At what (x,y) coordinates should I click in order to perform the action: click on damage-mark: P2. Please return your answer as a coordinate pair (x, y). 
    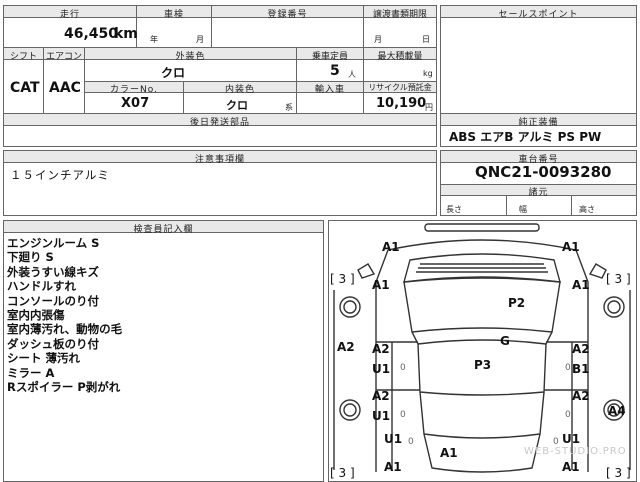
    Looking at the image, I should click on (517, 303).